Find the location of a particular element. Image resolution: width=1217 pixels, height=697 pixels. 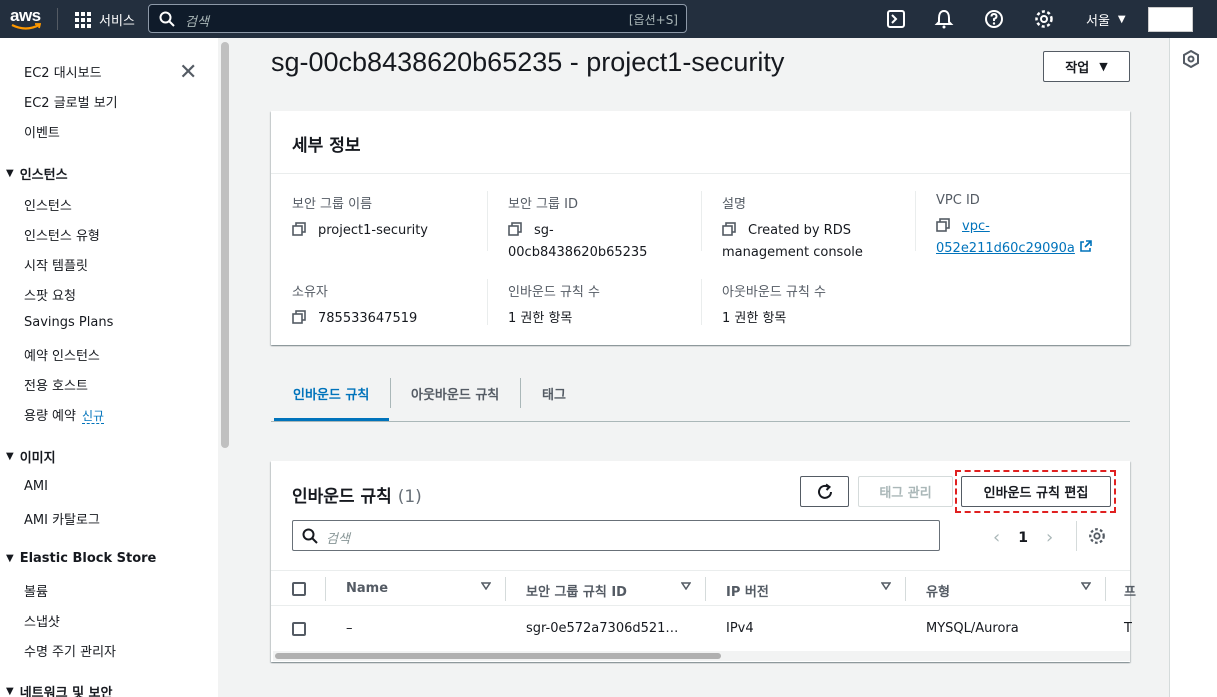

vpc-link-cont: 052e211d60c29090a is located at coordinates (1005, 248).